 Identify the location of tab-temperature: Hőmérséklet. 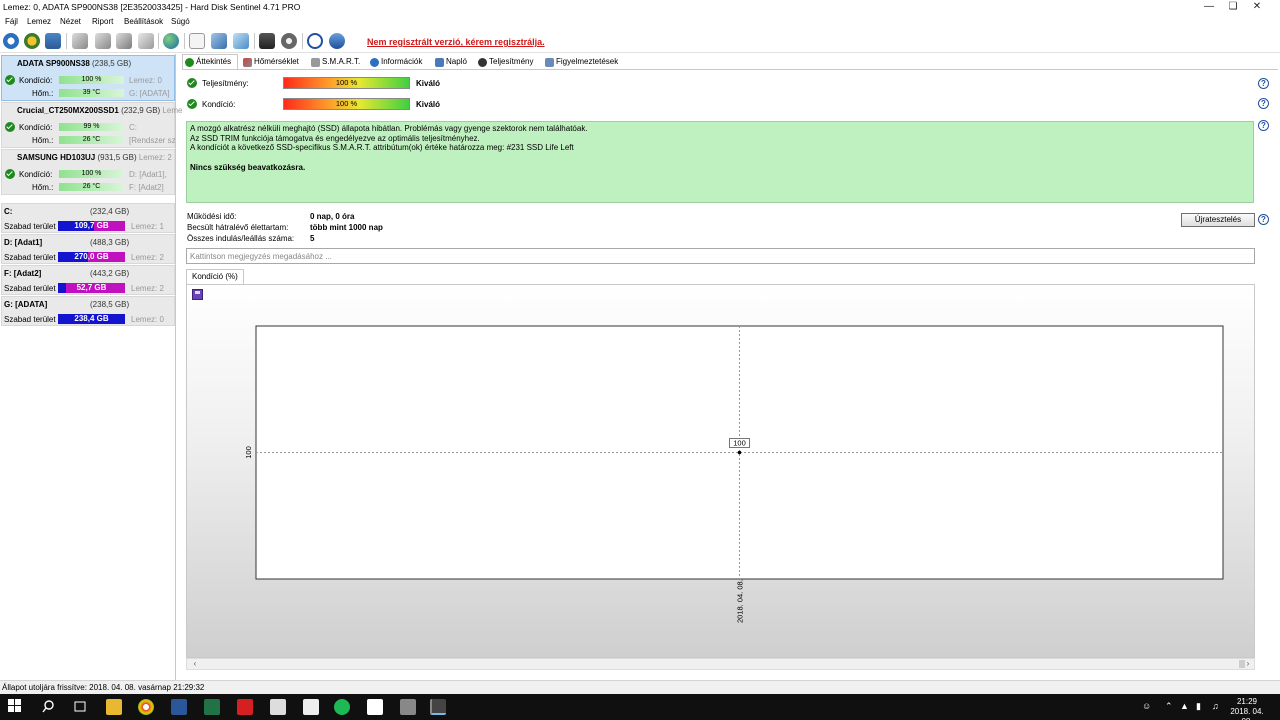
(270, 61).